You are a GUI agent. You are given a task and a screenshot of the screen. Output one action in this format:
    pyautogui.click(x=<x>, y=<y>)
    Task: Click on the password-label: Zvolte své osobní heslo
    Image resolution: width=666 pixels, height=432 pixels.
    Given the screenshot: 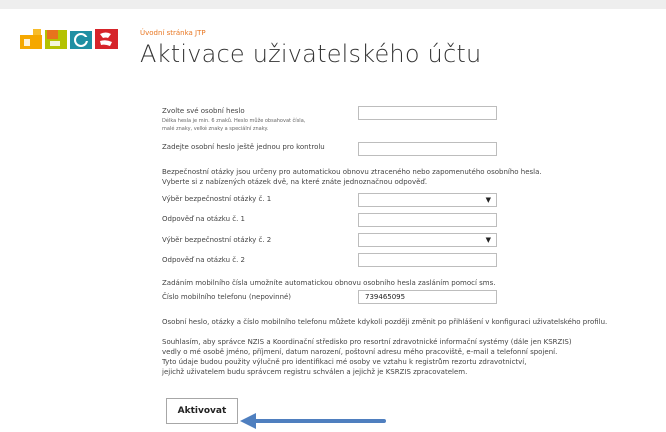 What is the action you would take?
    pyautogui.click(x=203, y=111)
    